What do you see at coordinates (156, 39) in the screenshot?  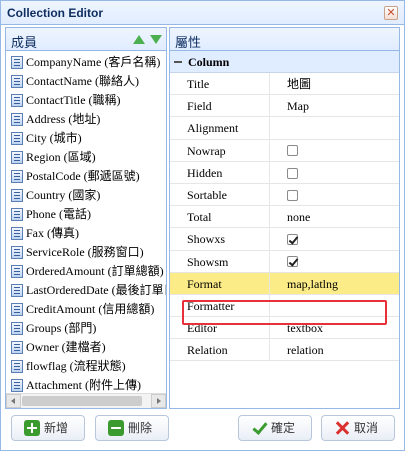 I see `move-down-icon` at bounding box center [156, 39].